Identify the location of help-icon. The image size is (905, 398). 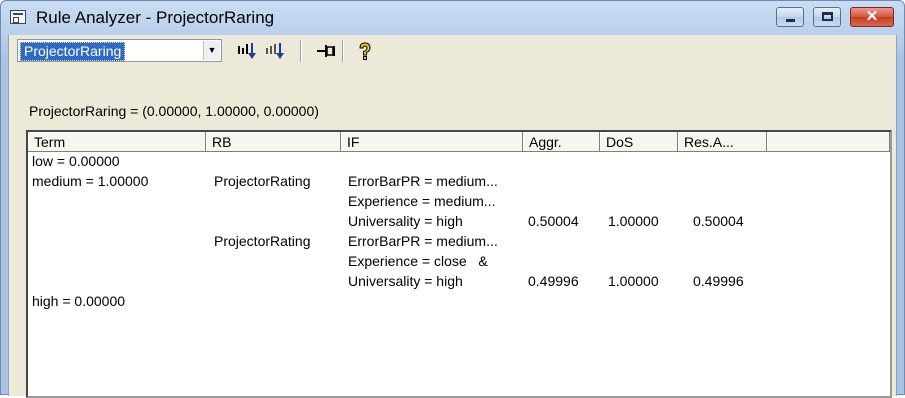
(365, 51).